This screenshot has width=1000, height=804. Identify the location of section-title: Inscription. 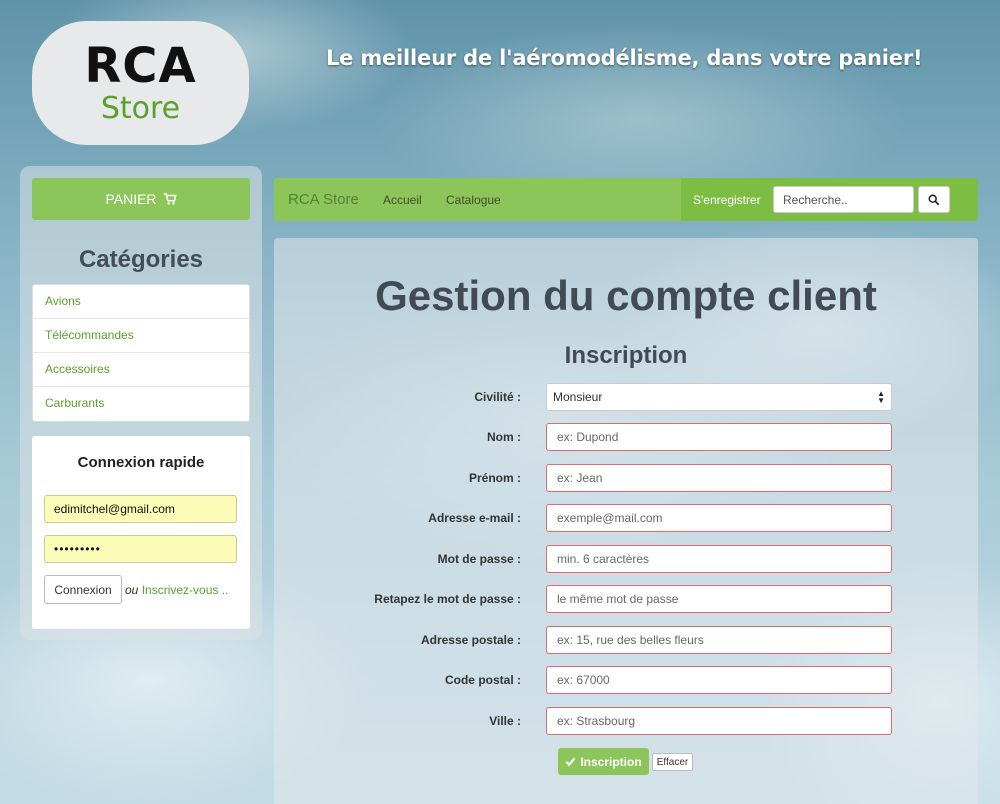
(626, 355).